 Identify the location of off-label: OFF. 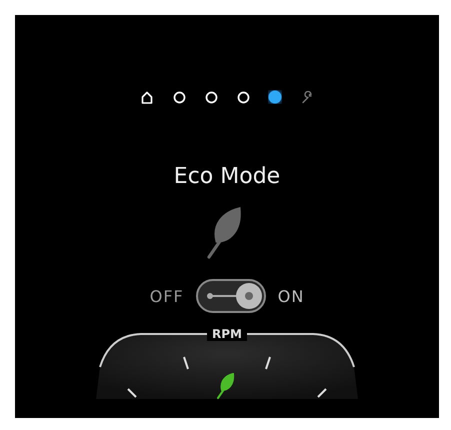
(167, 296).